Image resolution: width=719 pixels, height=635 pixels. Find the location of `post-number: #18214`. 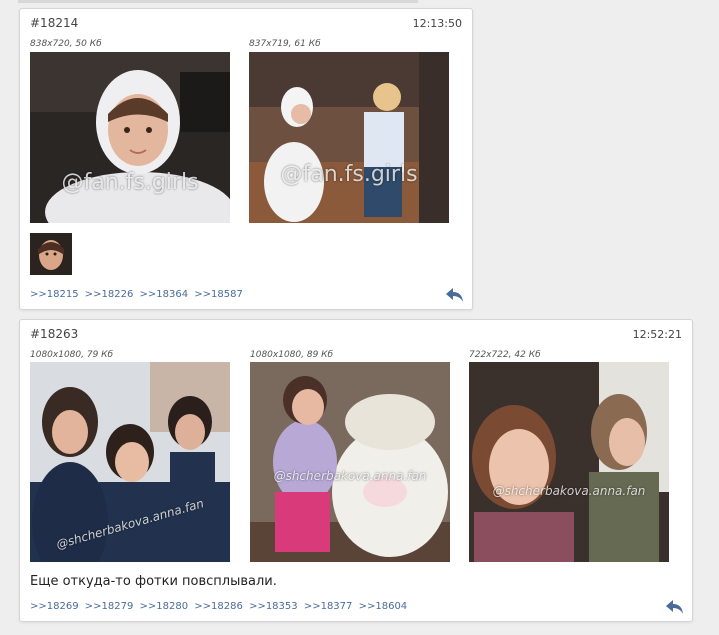

post-number: #18214 is located at coordinates (54, 23).